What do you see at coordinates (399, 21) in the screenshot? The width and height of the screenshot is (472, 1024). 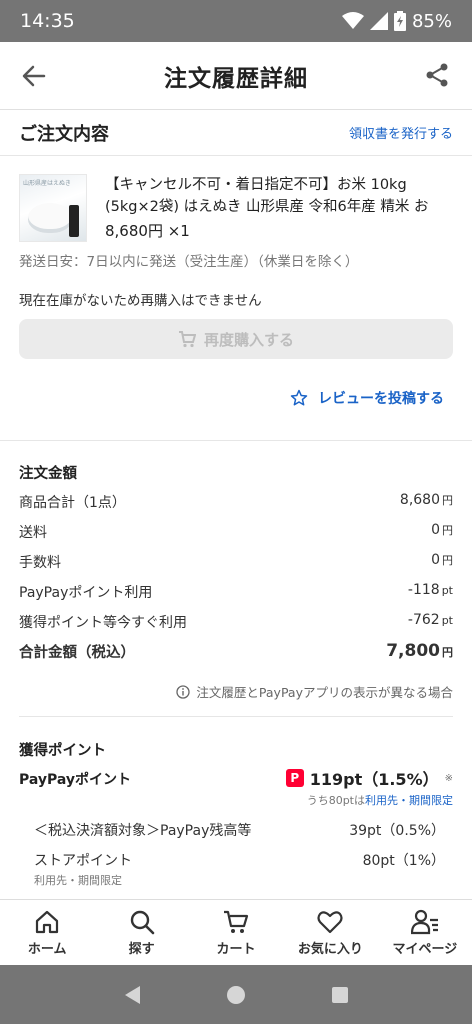 I see `battery-icon` at bounding box center [399, 21].